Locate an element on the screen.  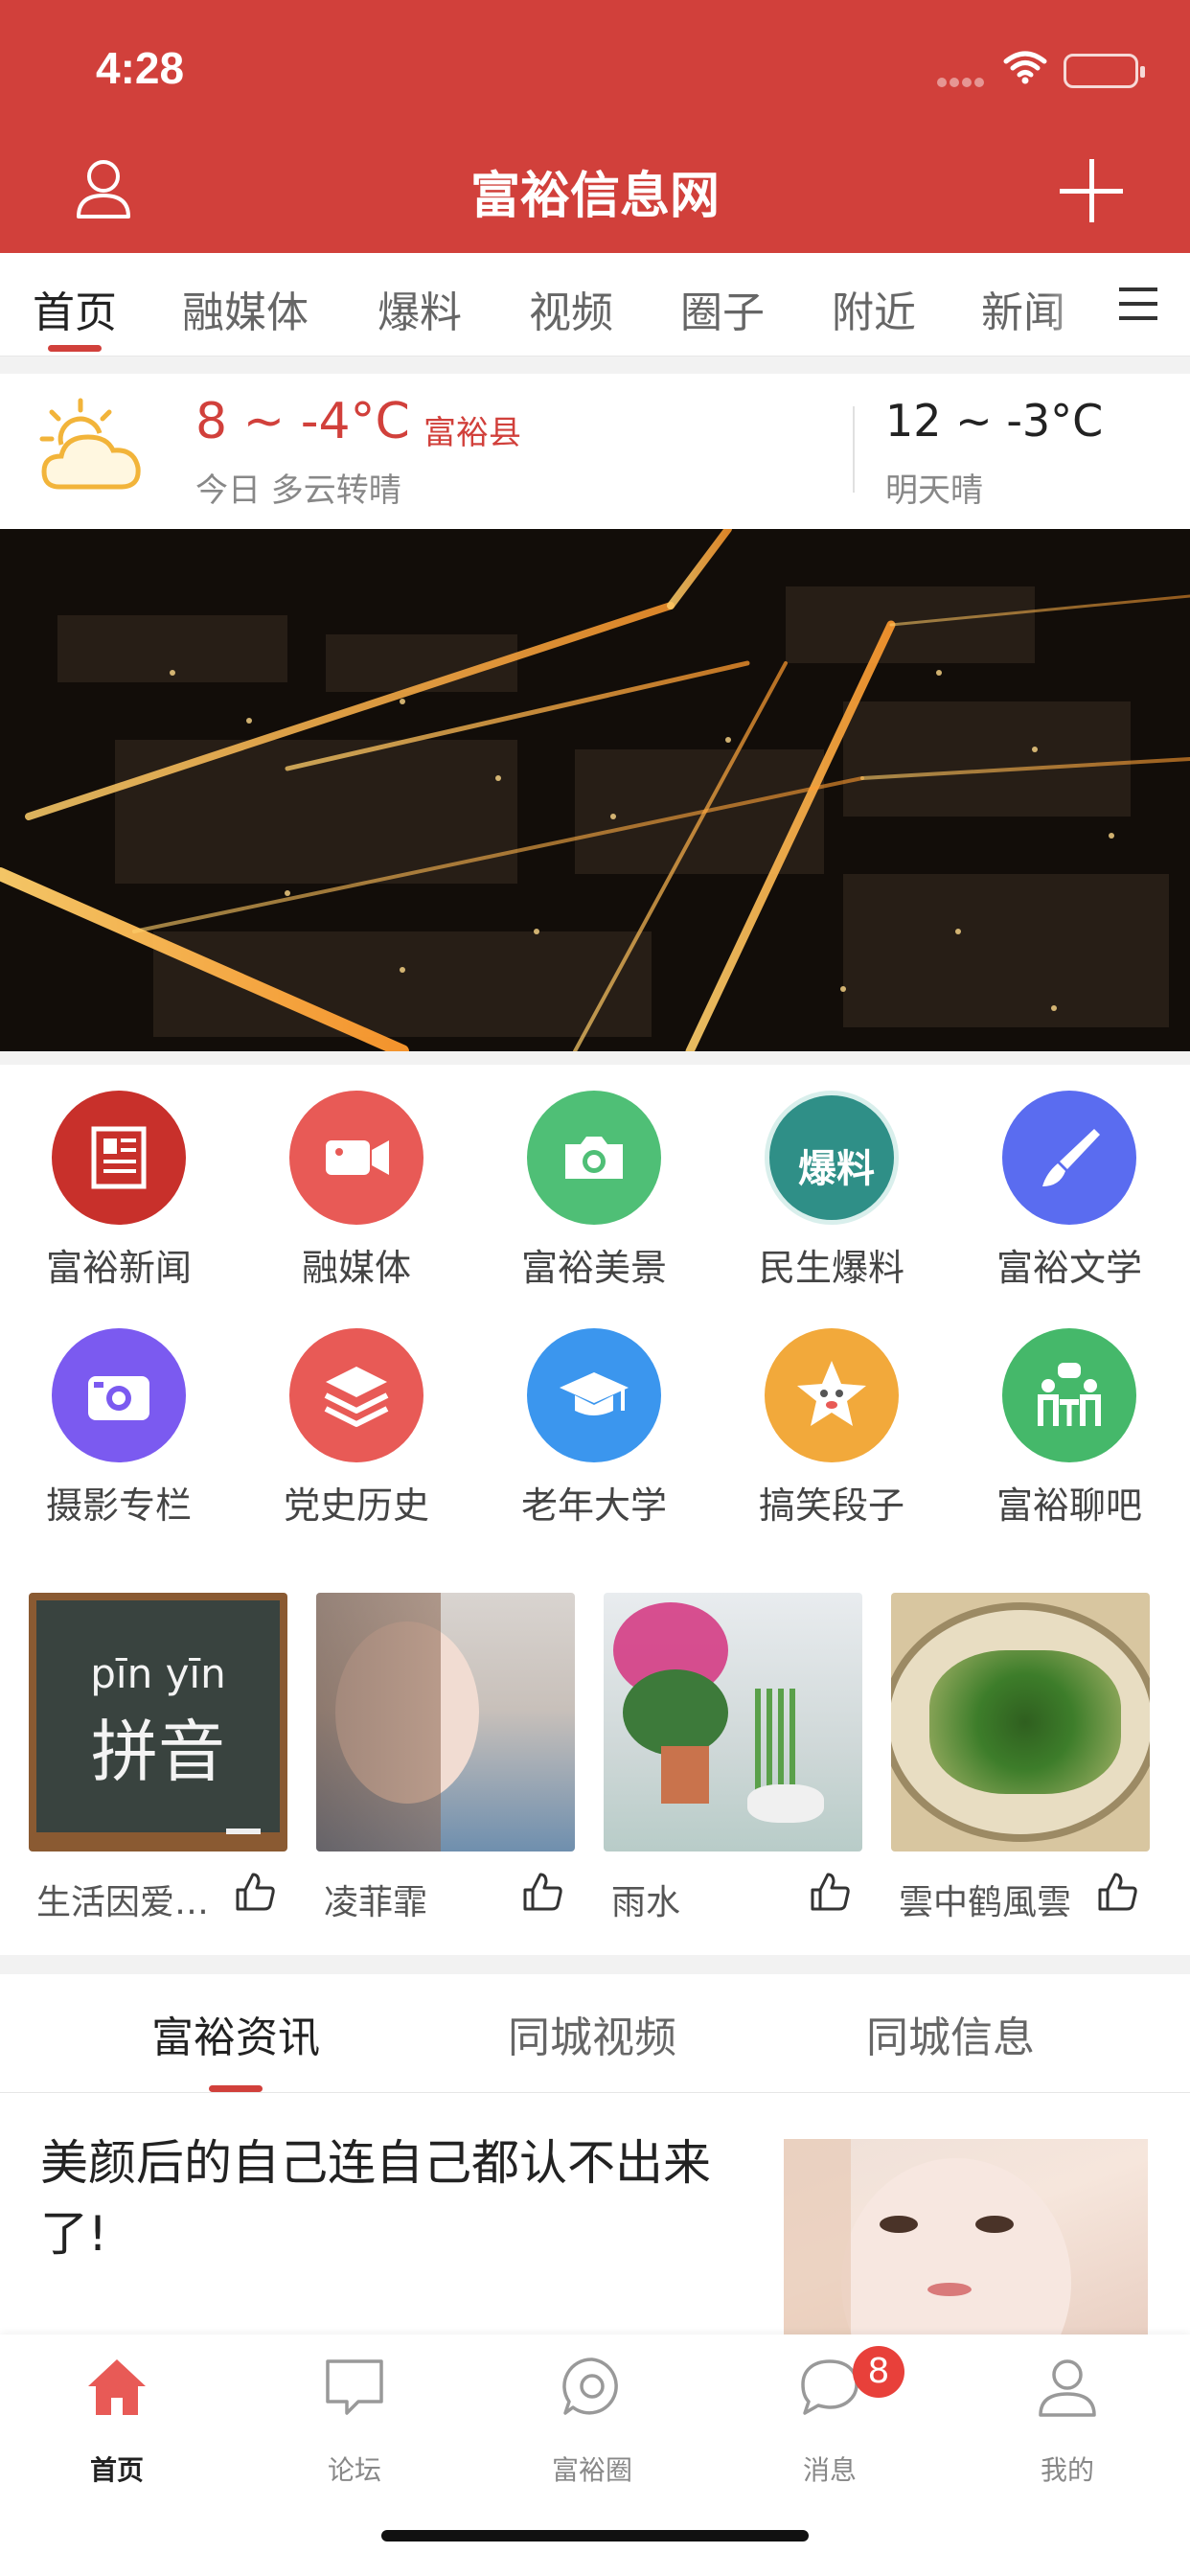
category-tabs: 首页 融媒体 爆料 视频 圈子 附近 新闻 is located at coordinates (595, 304).